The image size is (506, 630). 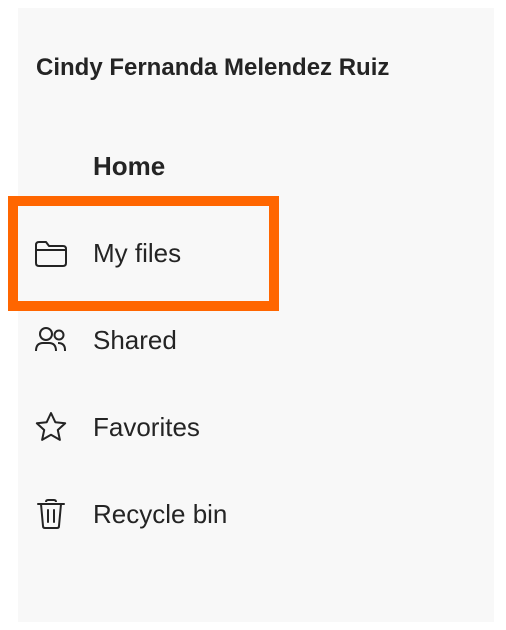 I want to click on nav-item-label: Recycle bin, so click(x=160, y=513).